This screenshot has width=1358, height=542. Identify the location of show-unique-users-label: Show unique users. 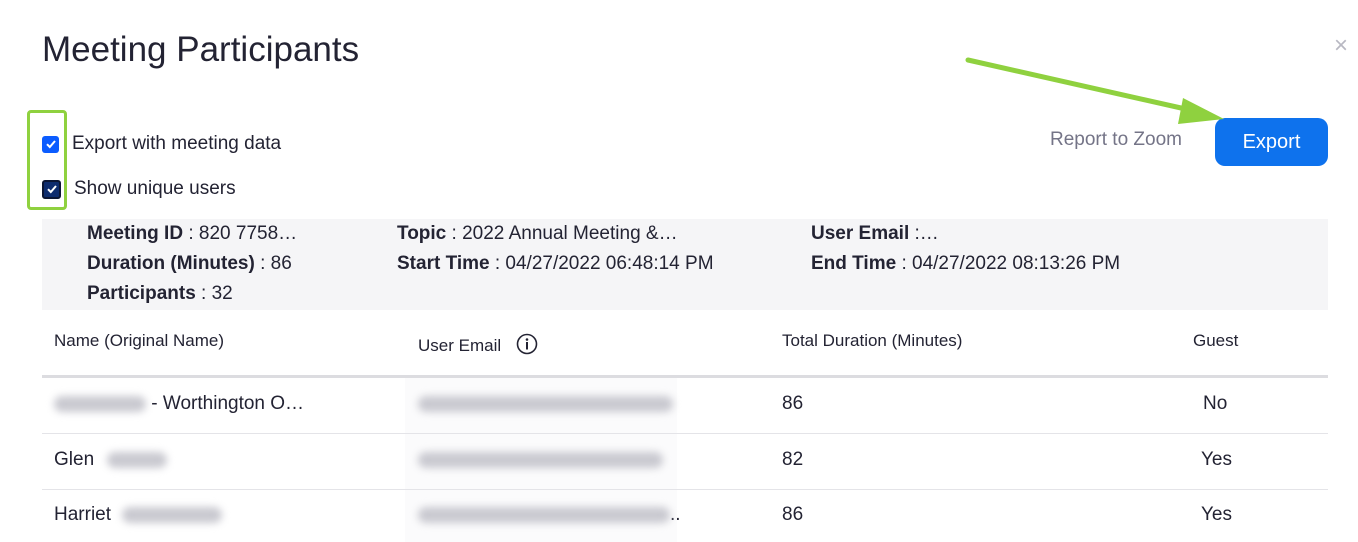
(155, 188).